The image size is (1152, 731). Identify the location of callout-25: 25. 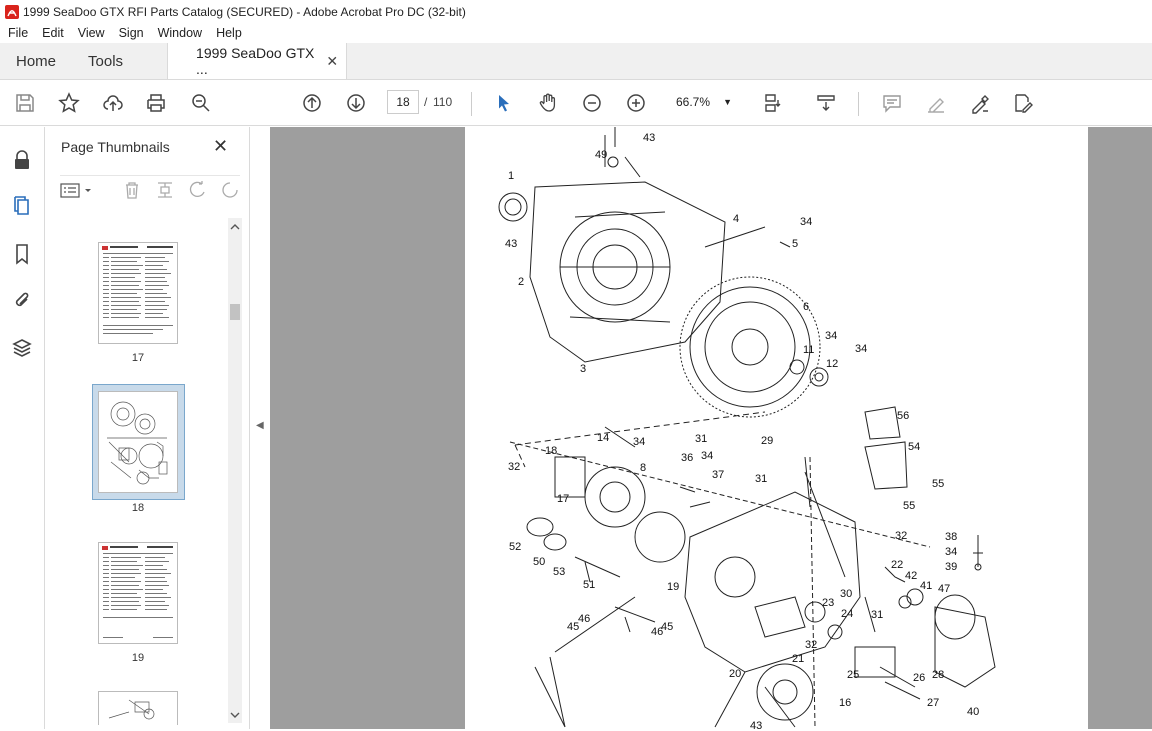
(853, 675).